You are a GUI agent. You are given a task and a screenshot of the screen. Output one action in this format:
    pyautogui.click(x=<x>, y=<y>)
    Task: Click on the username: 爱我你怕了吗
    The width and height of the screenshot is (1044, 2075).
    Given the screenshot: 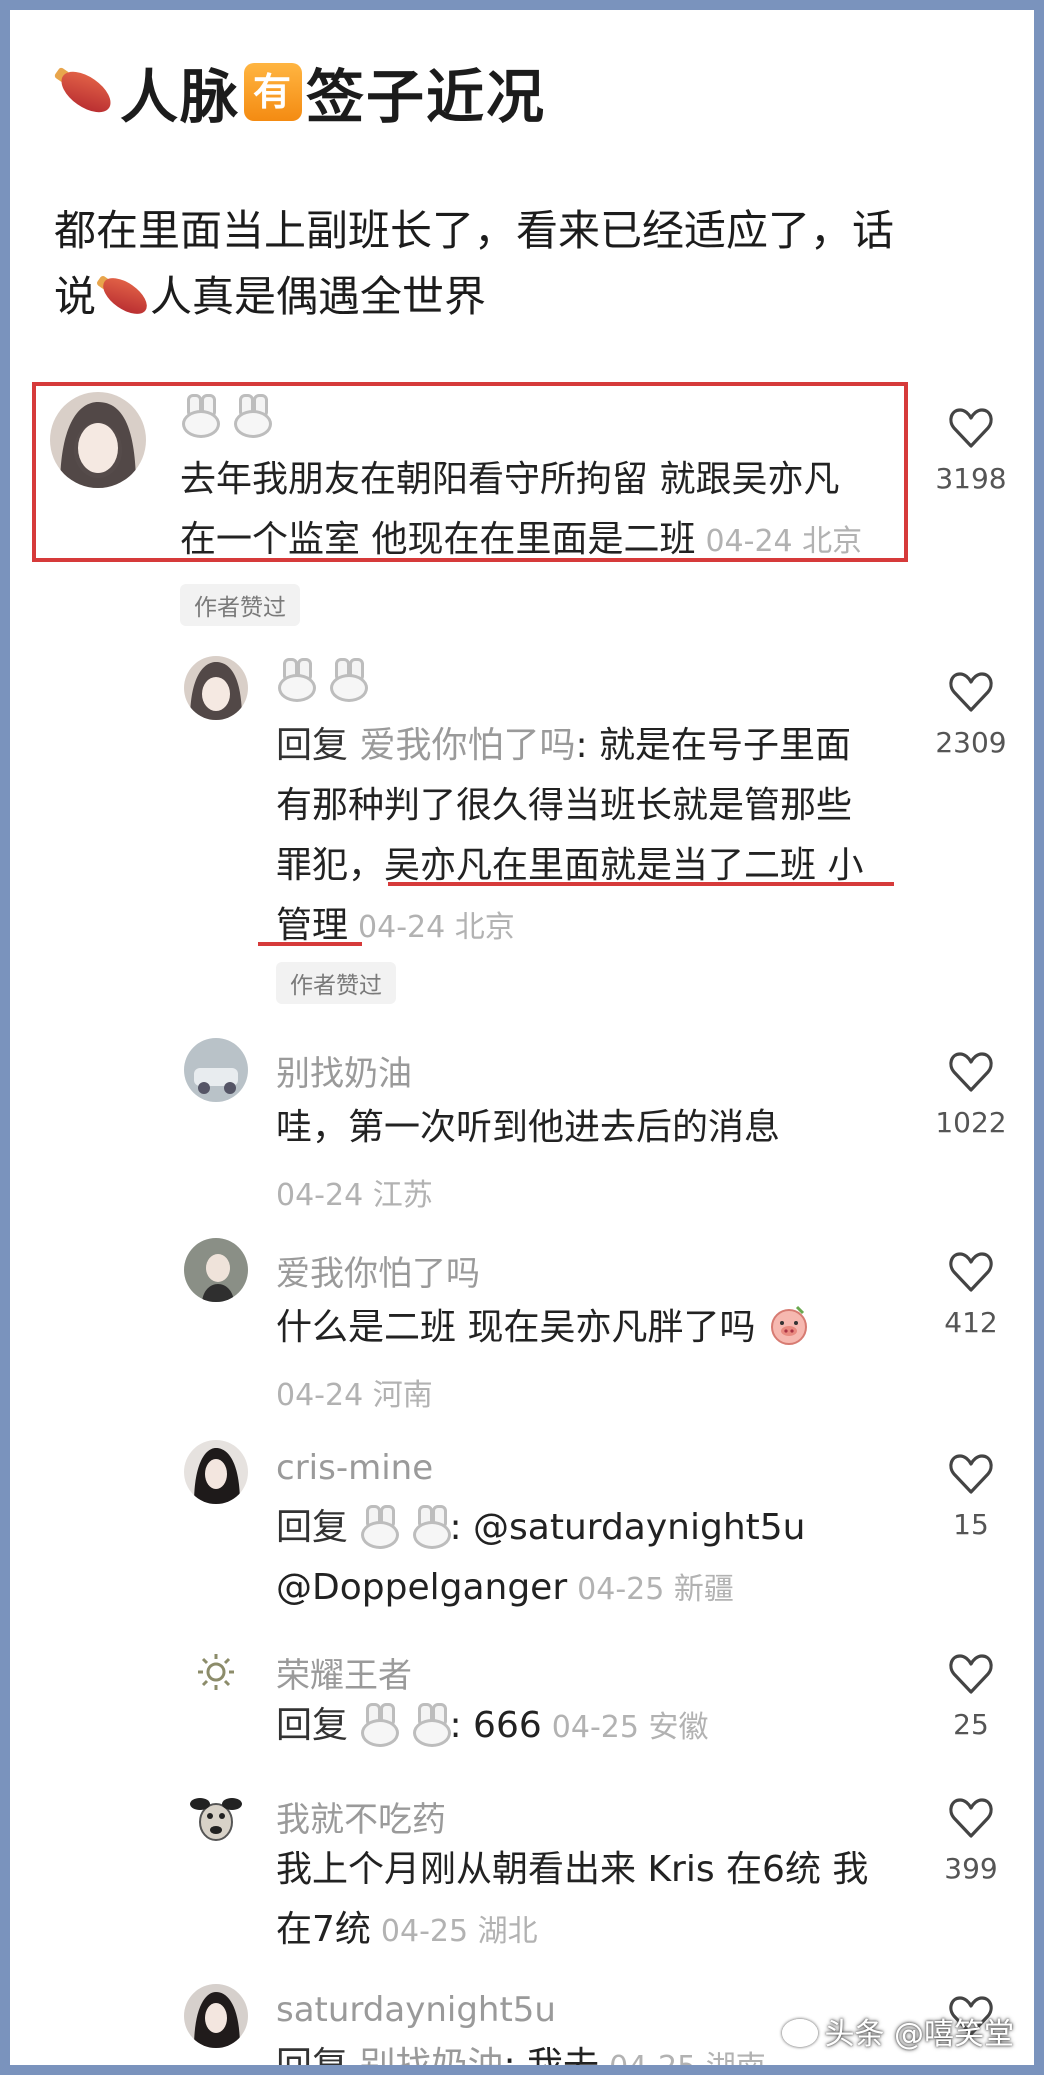 What is the action you would take?
    pyautogui.click(x=378, y=1270)
    